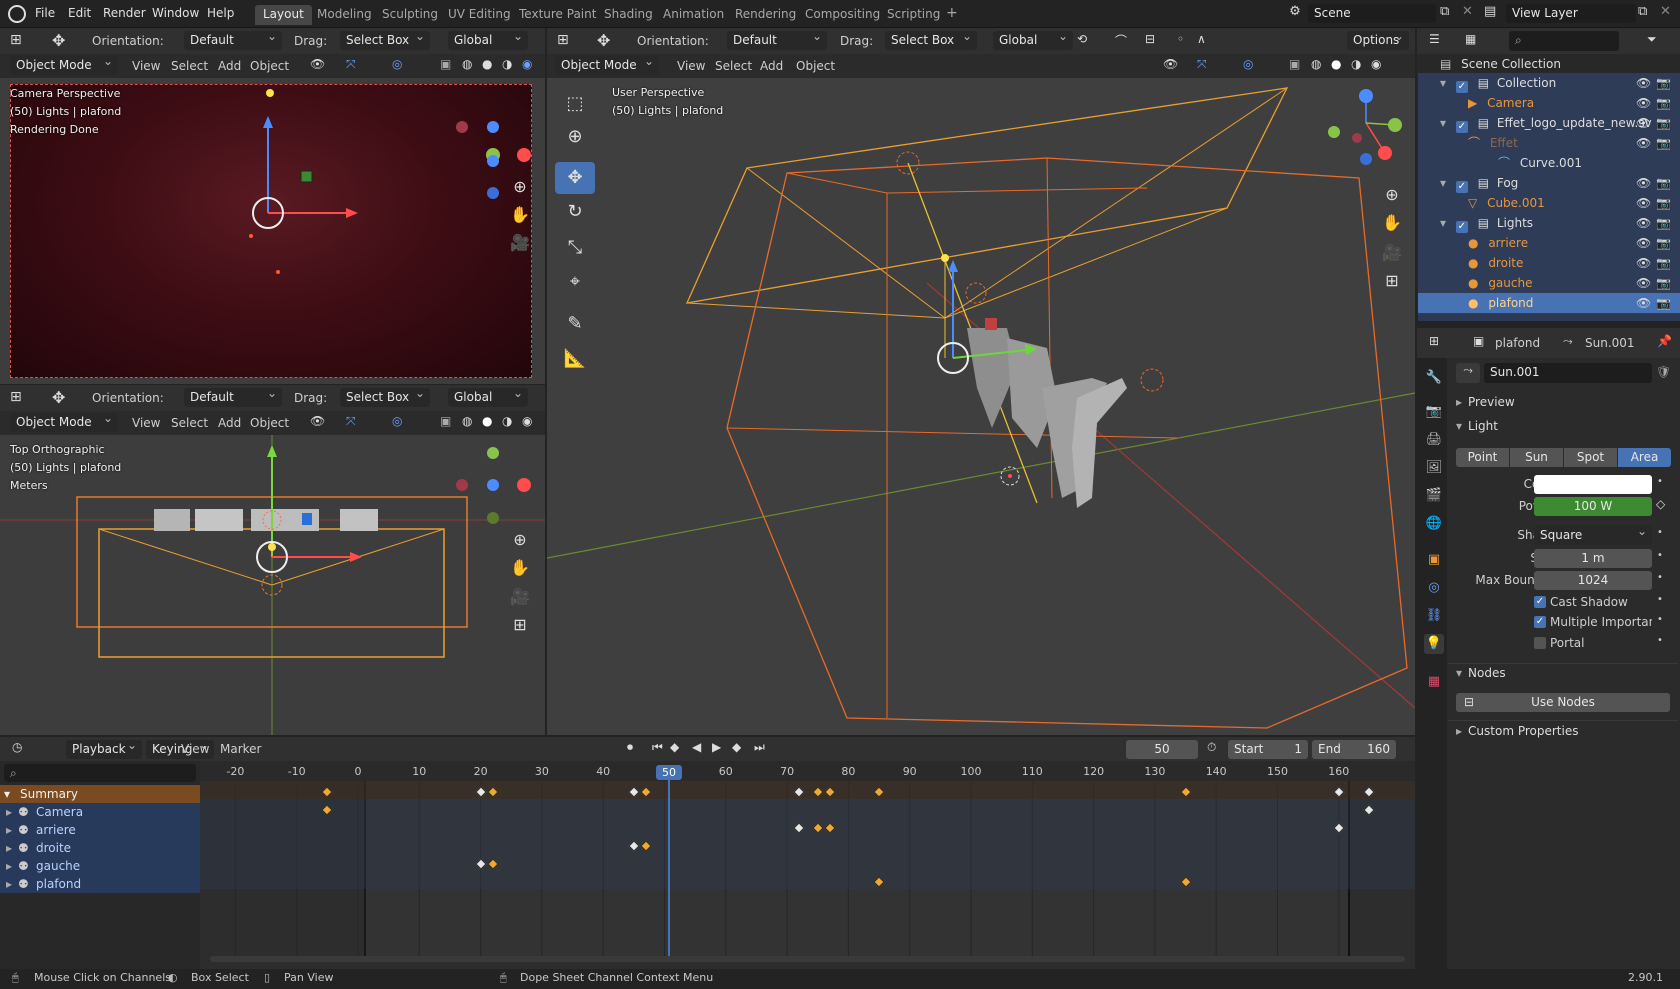  I want to click on light-type-sun: Sun, so click(1536, 457).